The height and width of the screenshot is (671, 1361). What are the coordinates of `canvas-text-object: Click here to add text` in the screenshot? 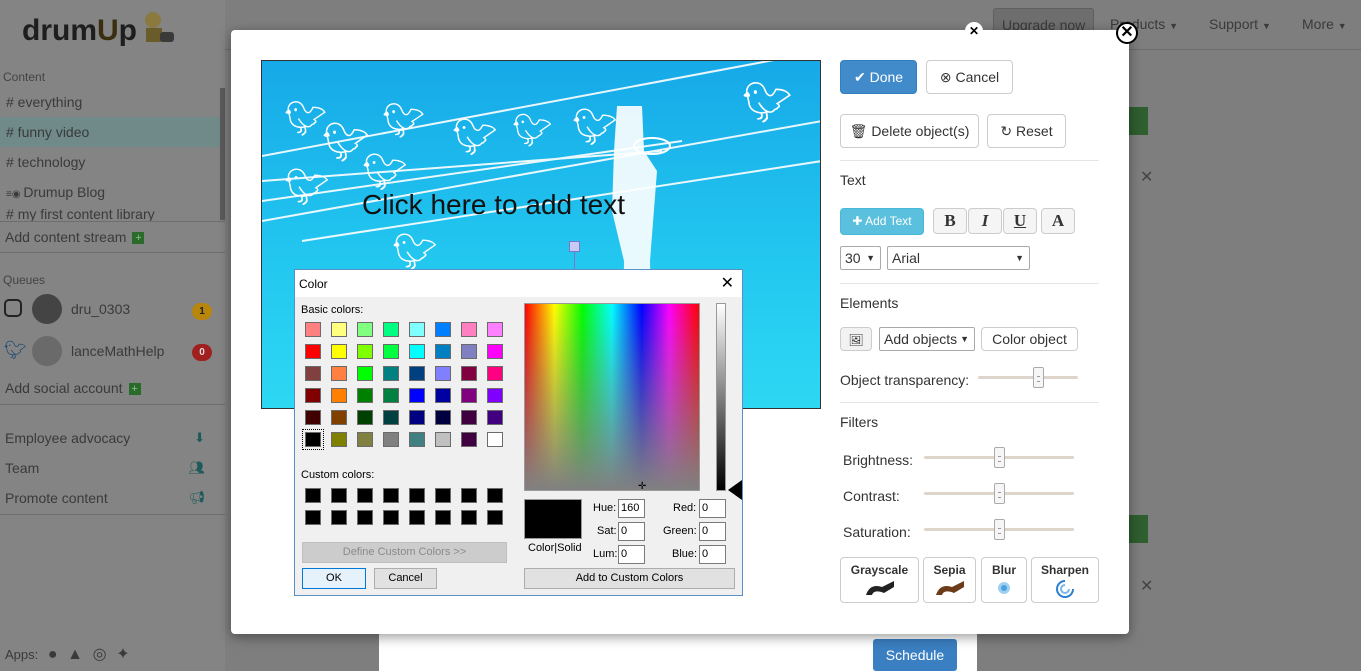 It's located at (493, 205).